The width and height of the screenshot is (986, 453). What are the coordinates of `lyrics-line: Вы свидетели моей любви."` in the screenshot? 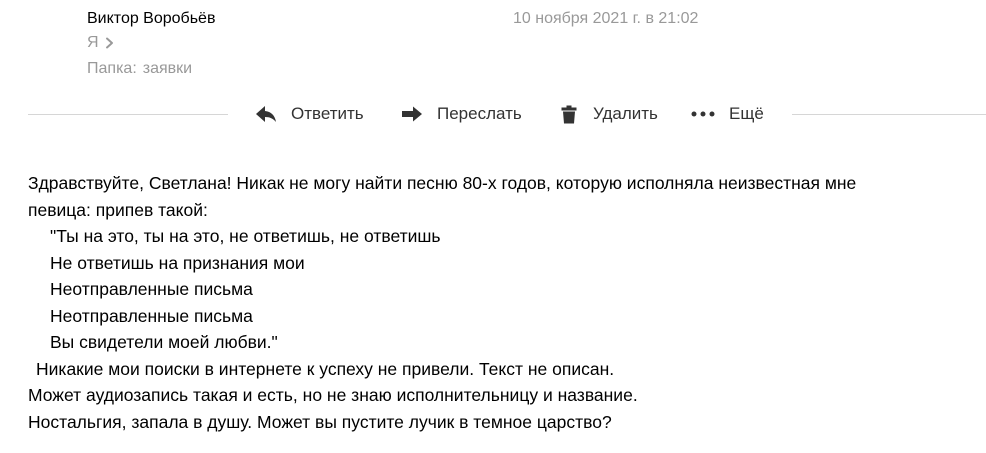 It's located at (164, 342).